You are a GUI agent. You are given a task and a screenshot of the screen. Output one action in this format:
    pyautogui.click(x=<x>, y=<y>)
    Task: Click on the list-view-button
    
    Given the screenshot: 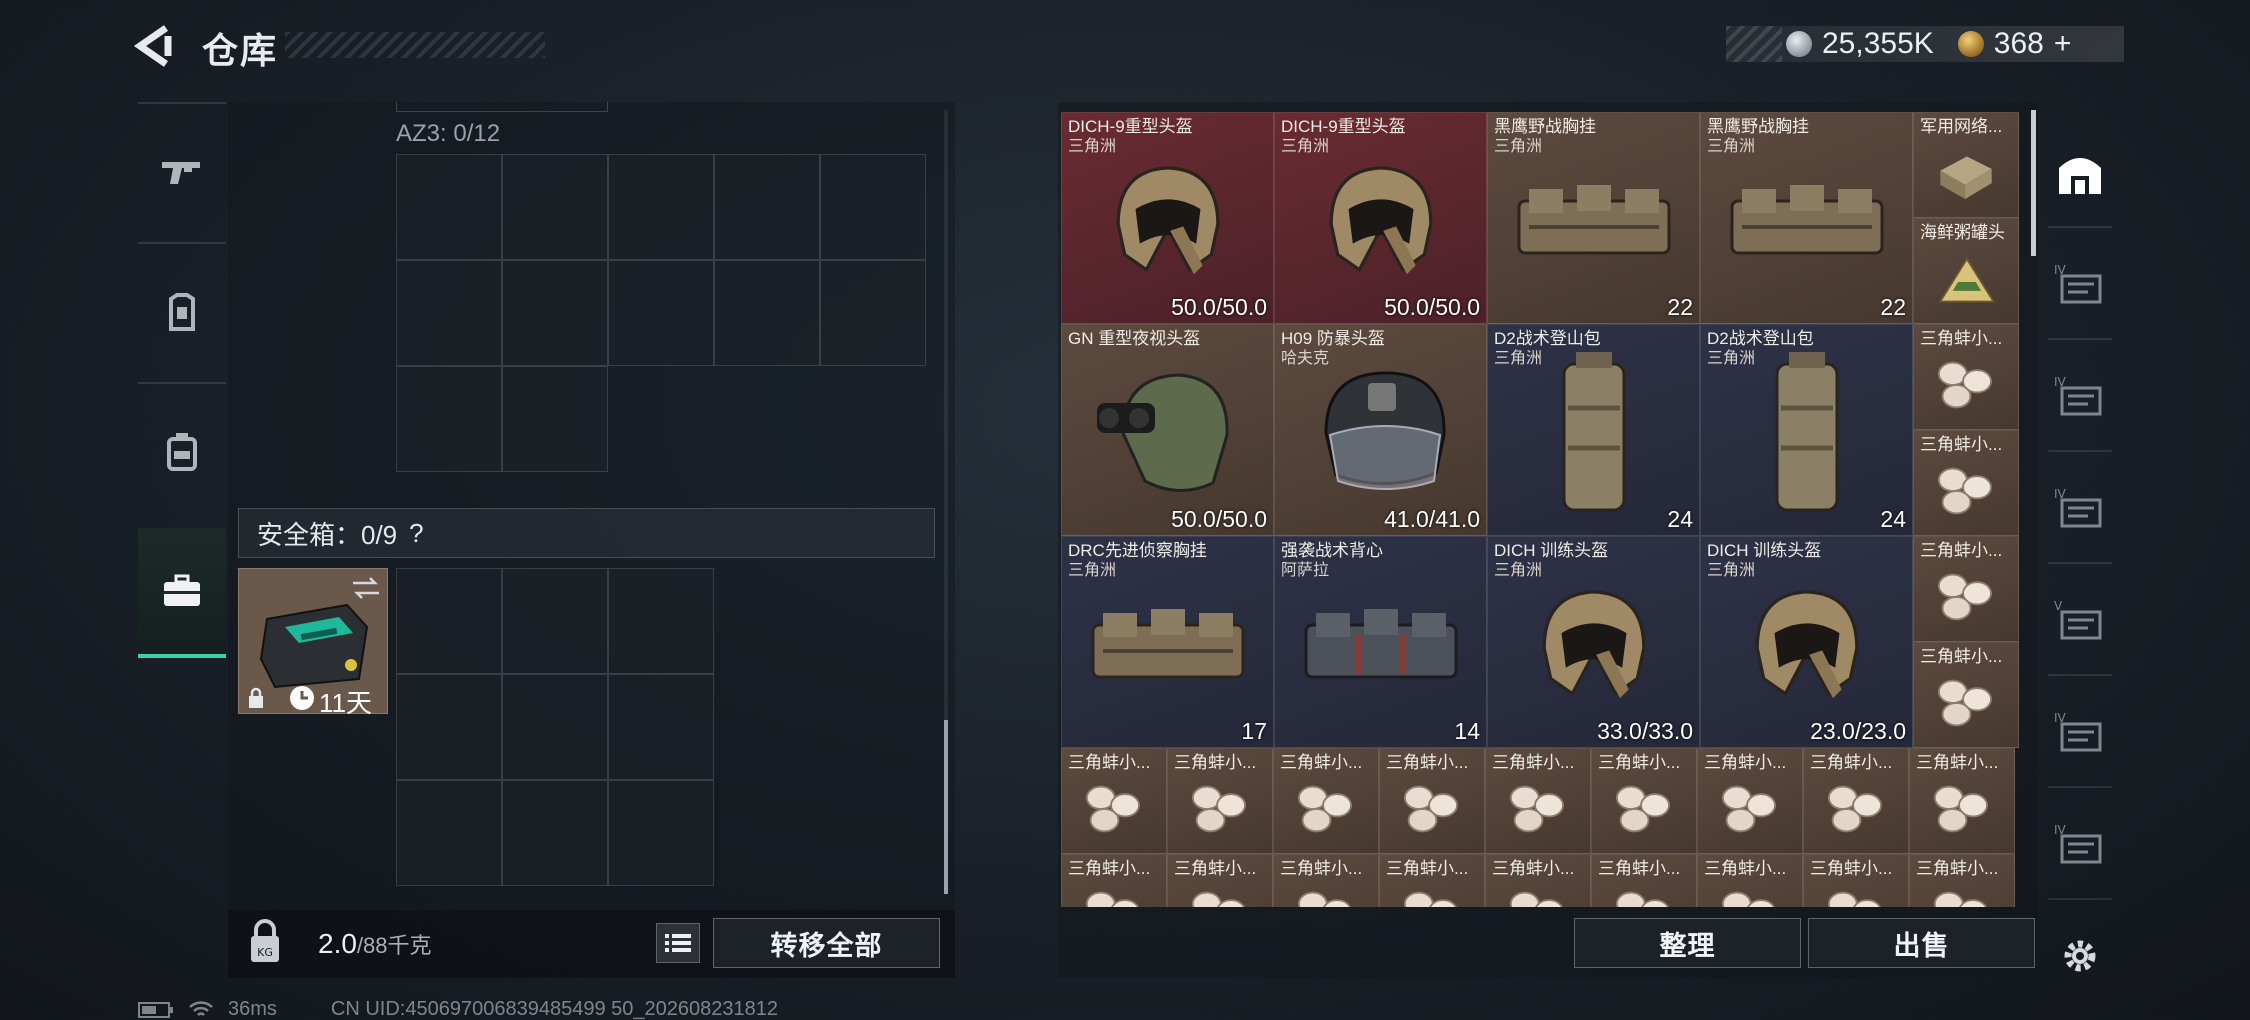 What is the action you would take?
    pyautogui.click(x=678, y=943)
    